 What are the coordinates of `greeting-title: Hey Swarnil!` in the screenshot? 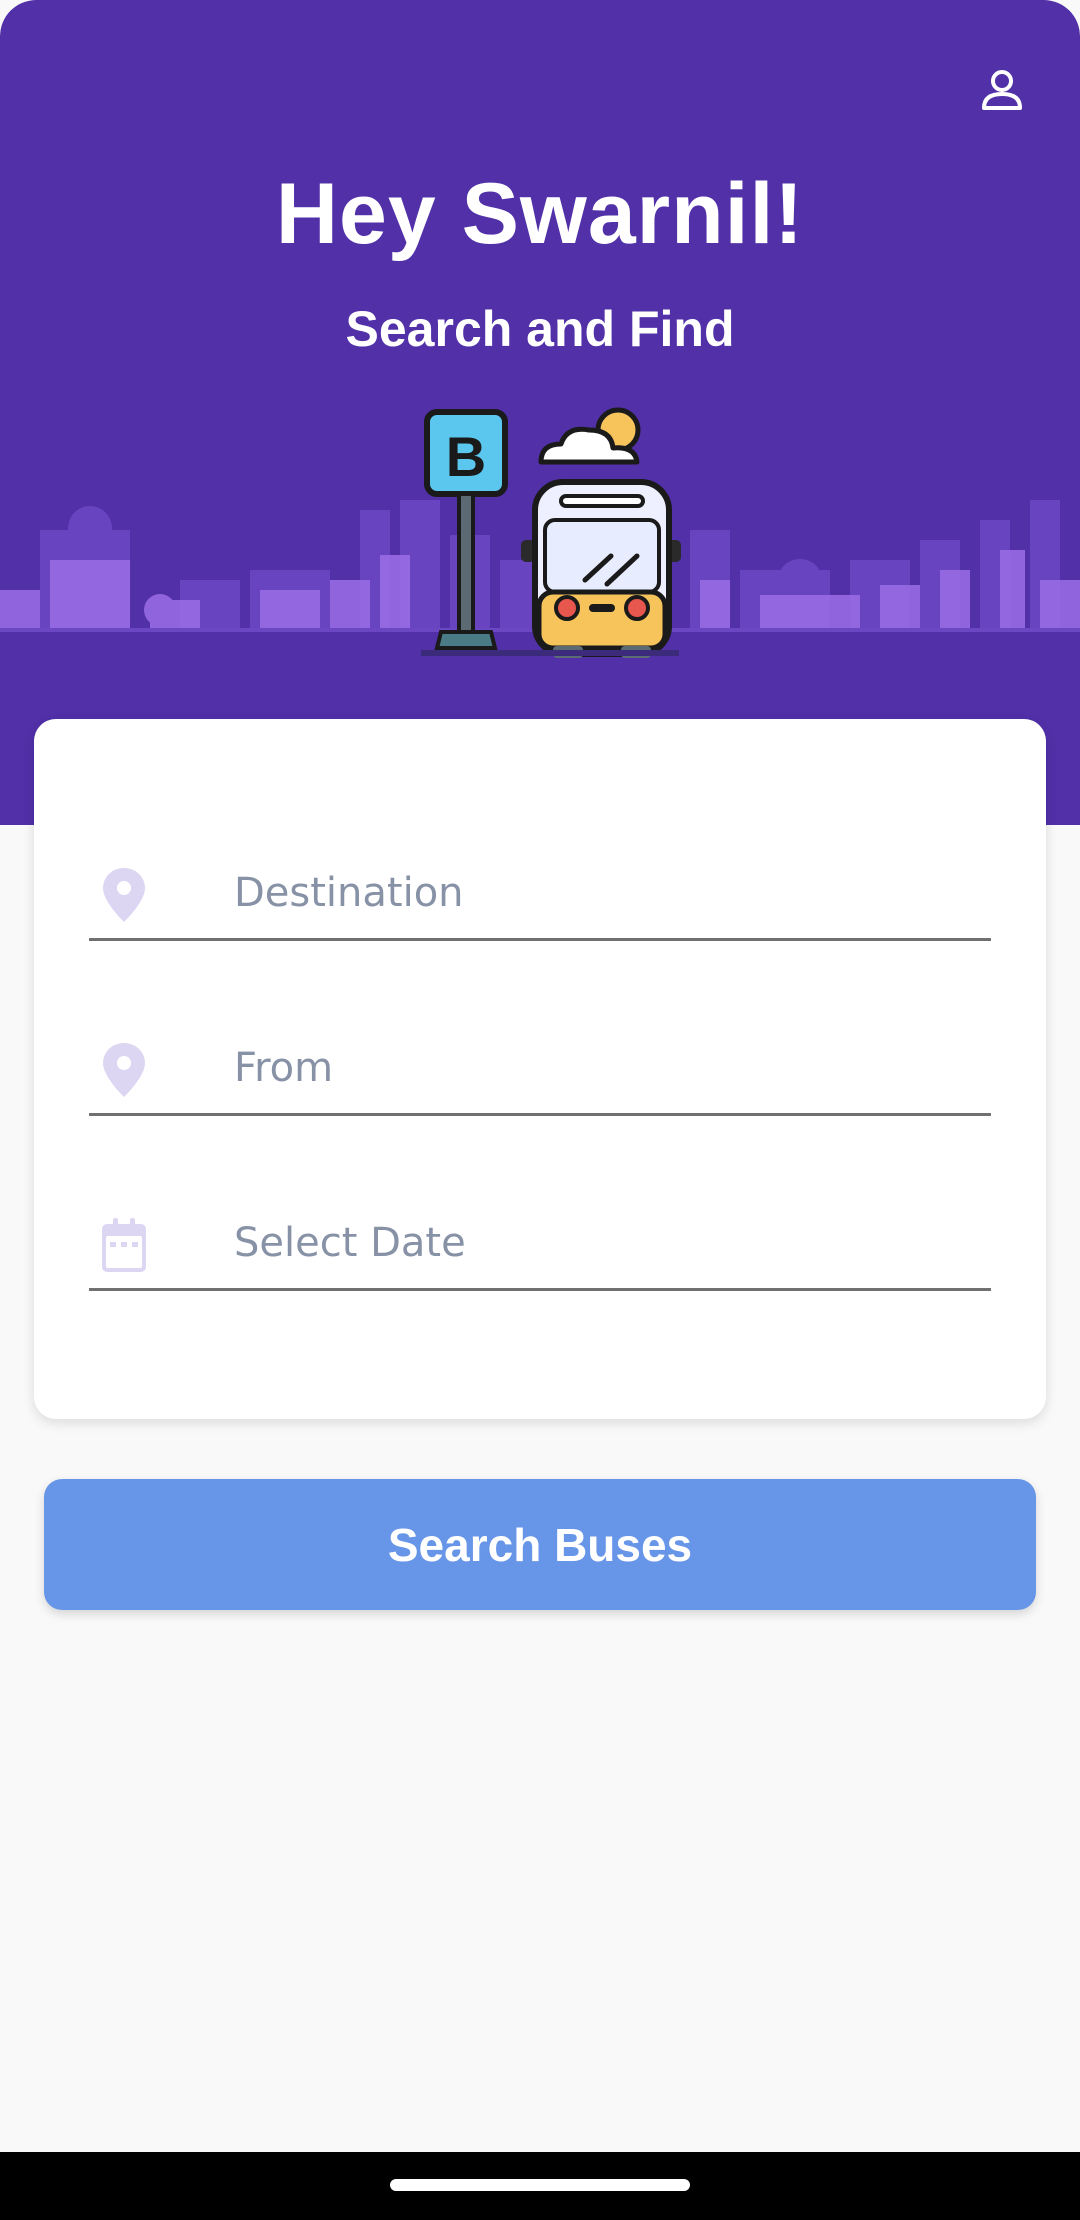 It's located at (540, 214).